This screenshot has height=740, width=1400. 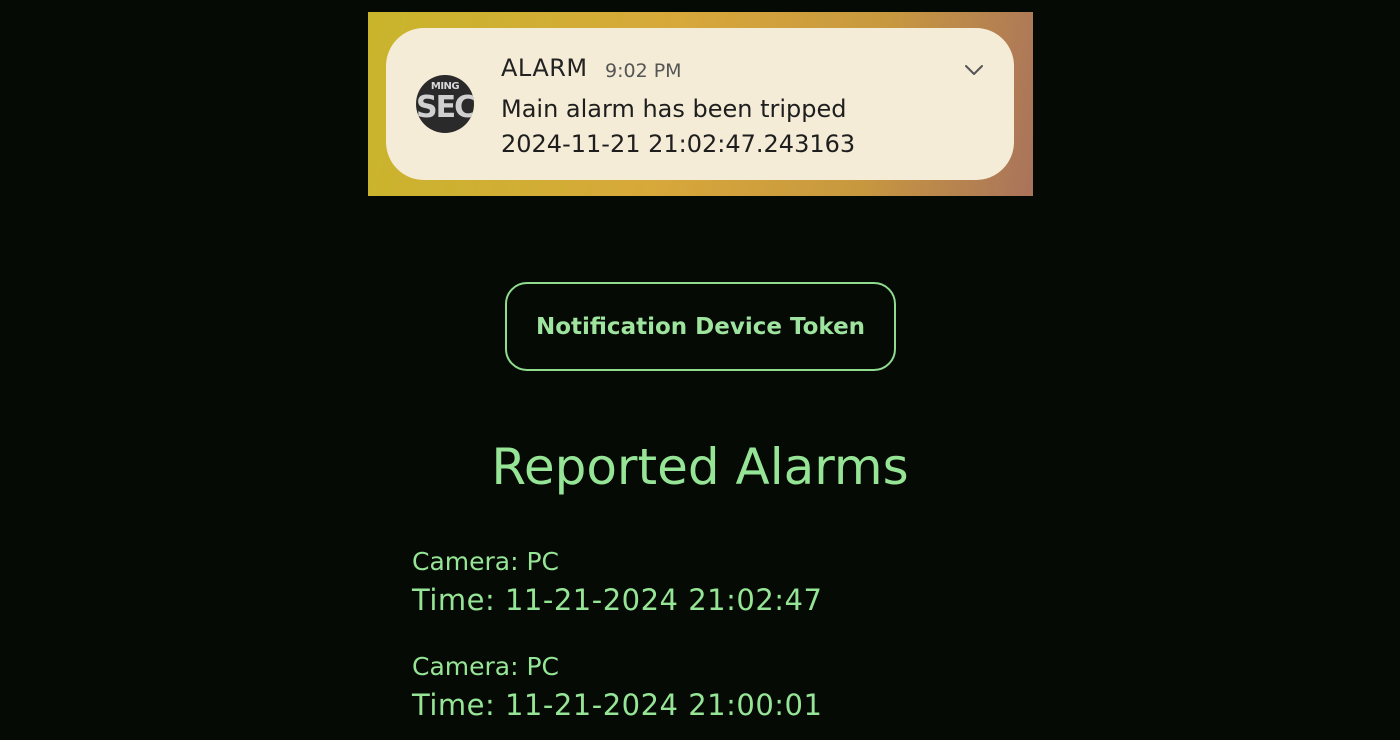 What do you see at coordinates (674, 109) in the screenshot?
I see `notification-message: Main alarm has been tripped` at bounding box center [674, 109].